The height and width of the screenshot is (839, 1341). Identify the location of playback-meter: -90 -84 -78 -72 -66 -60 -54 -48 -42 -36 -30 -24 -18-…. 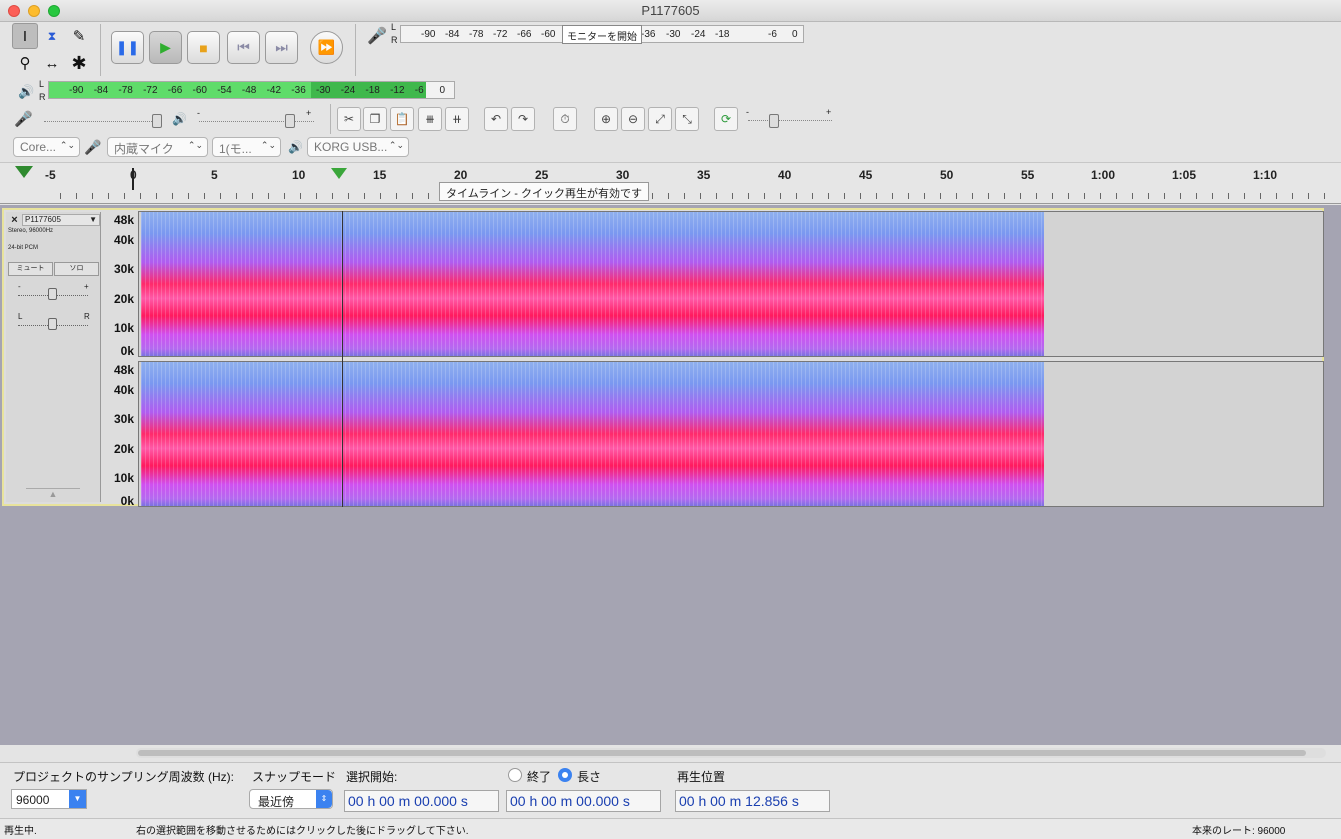
(251, 90).